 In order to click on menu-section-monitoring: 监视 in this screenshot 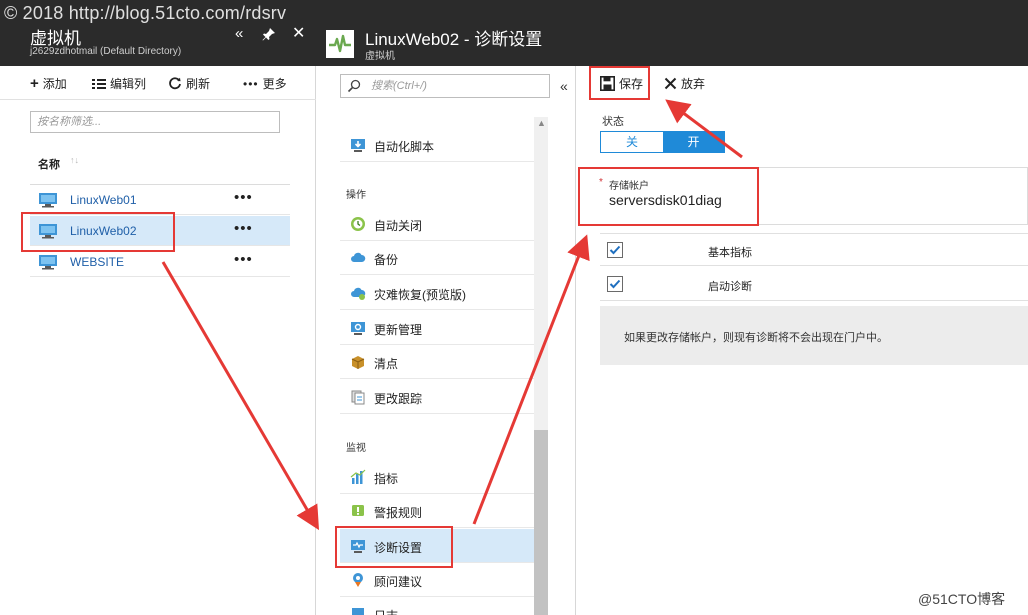, I will do `click(356, 448)`.